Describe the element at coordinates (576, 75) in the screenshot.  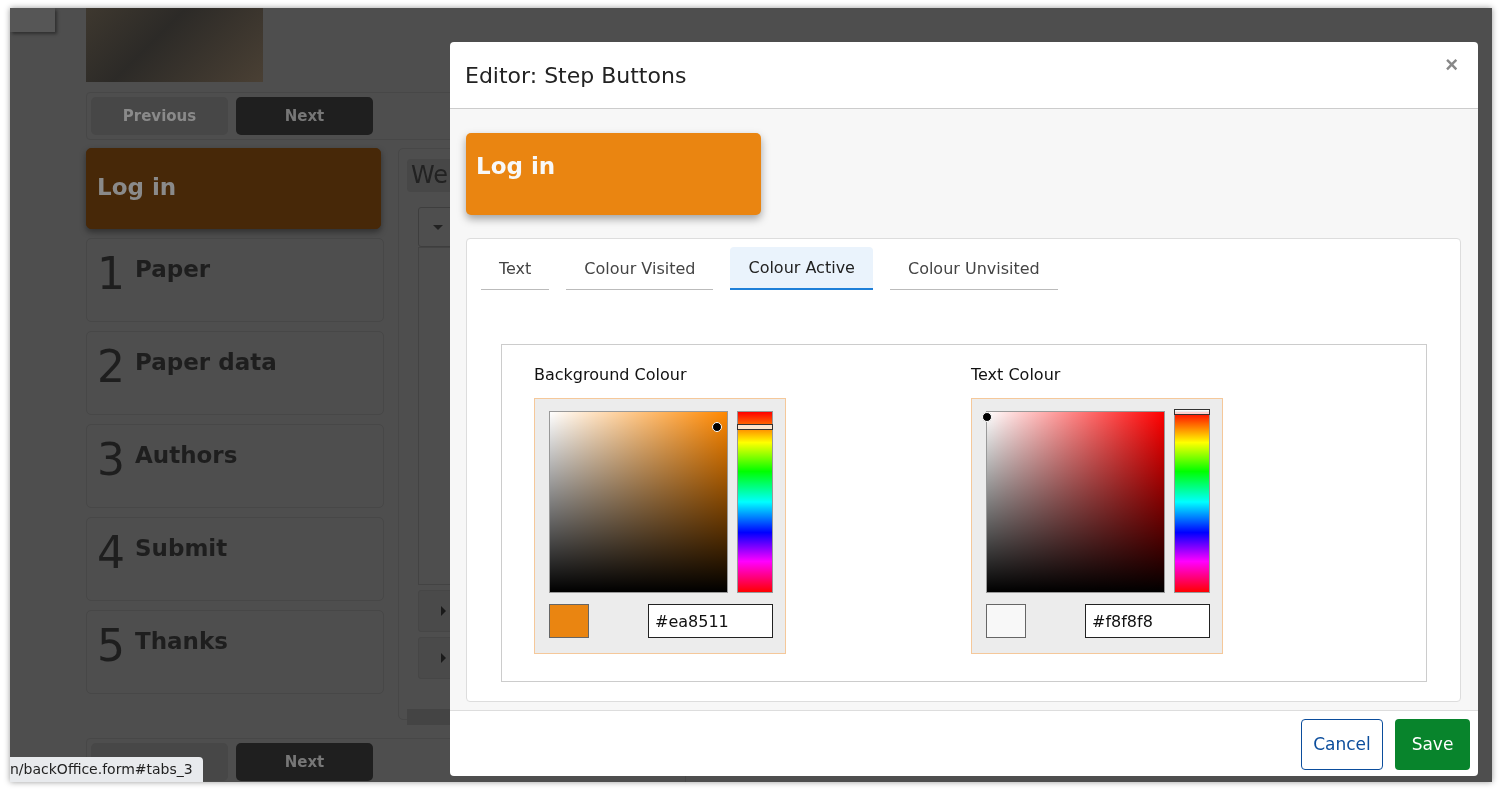
I see `dialog-title: Editor: Step Buttons` at that location.